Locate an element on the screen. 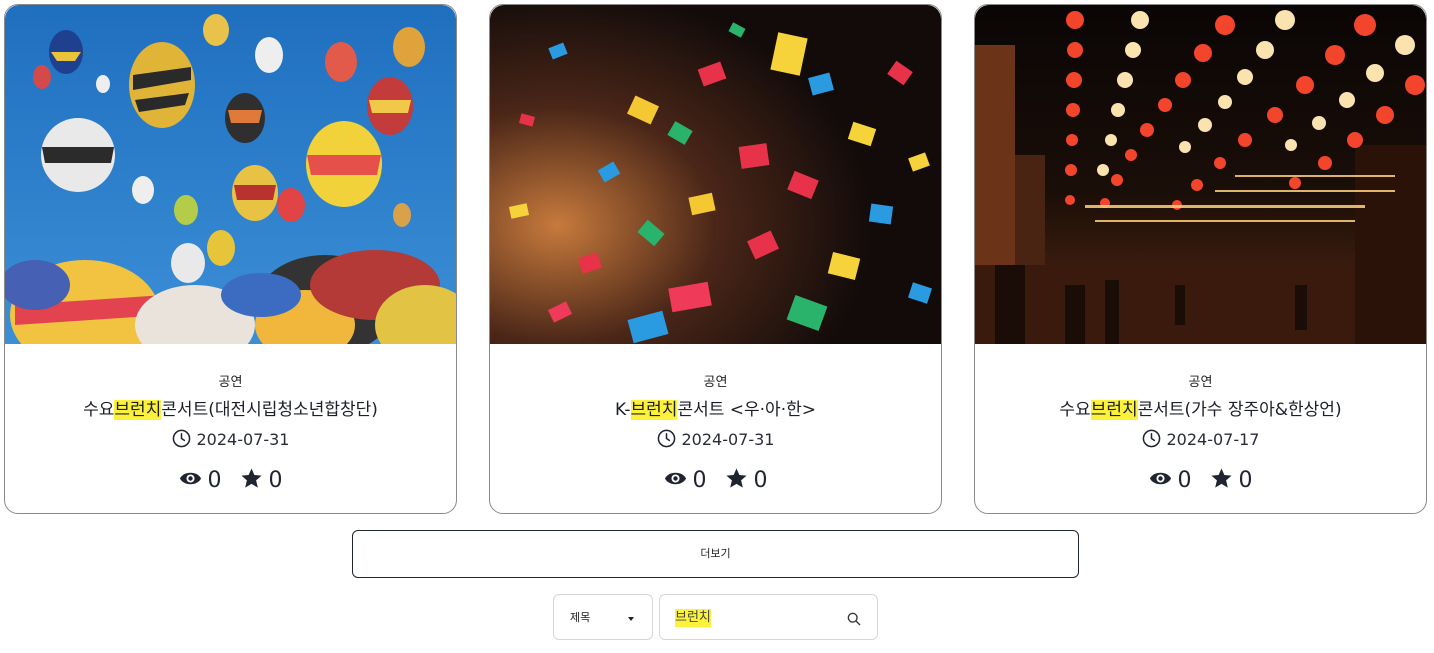  event-title: K-브런치콘서트 <우·아·한> is located at coordinates (715, 410).